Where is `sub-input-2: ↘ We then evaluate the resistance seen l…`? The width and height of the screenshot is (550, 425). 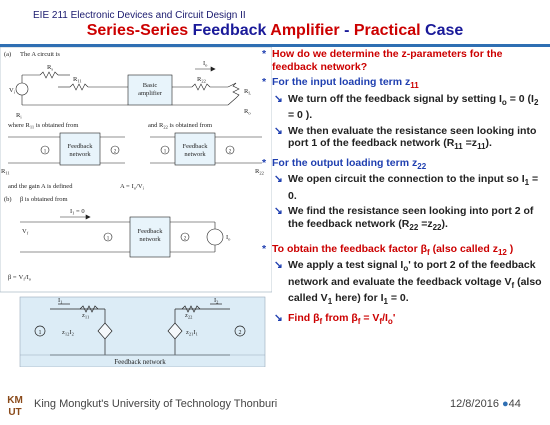 sub-input-2: ↘ We then evaluate the resistance seen l… is located at coordinates (405, 138).